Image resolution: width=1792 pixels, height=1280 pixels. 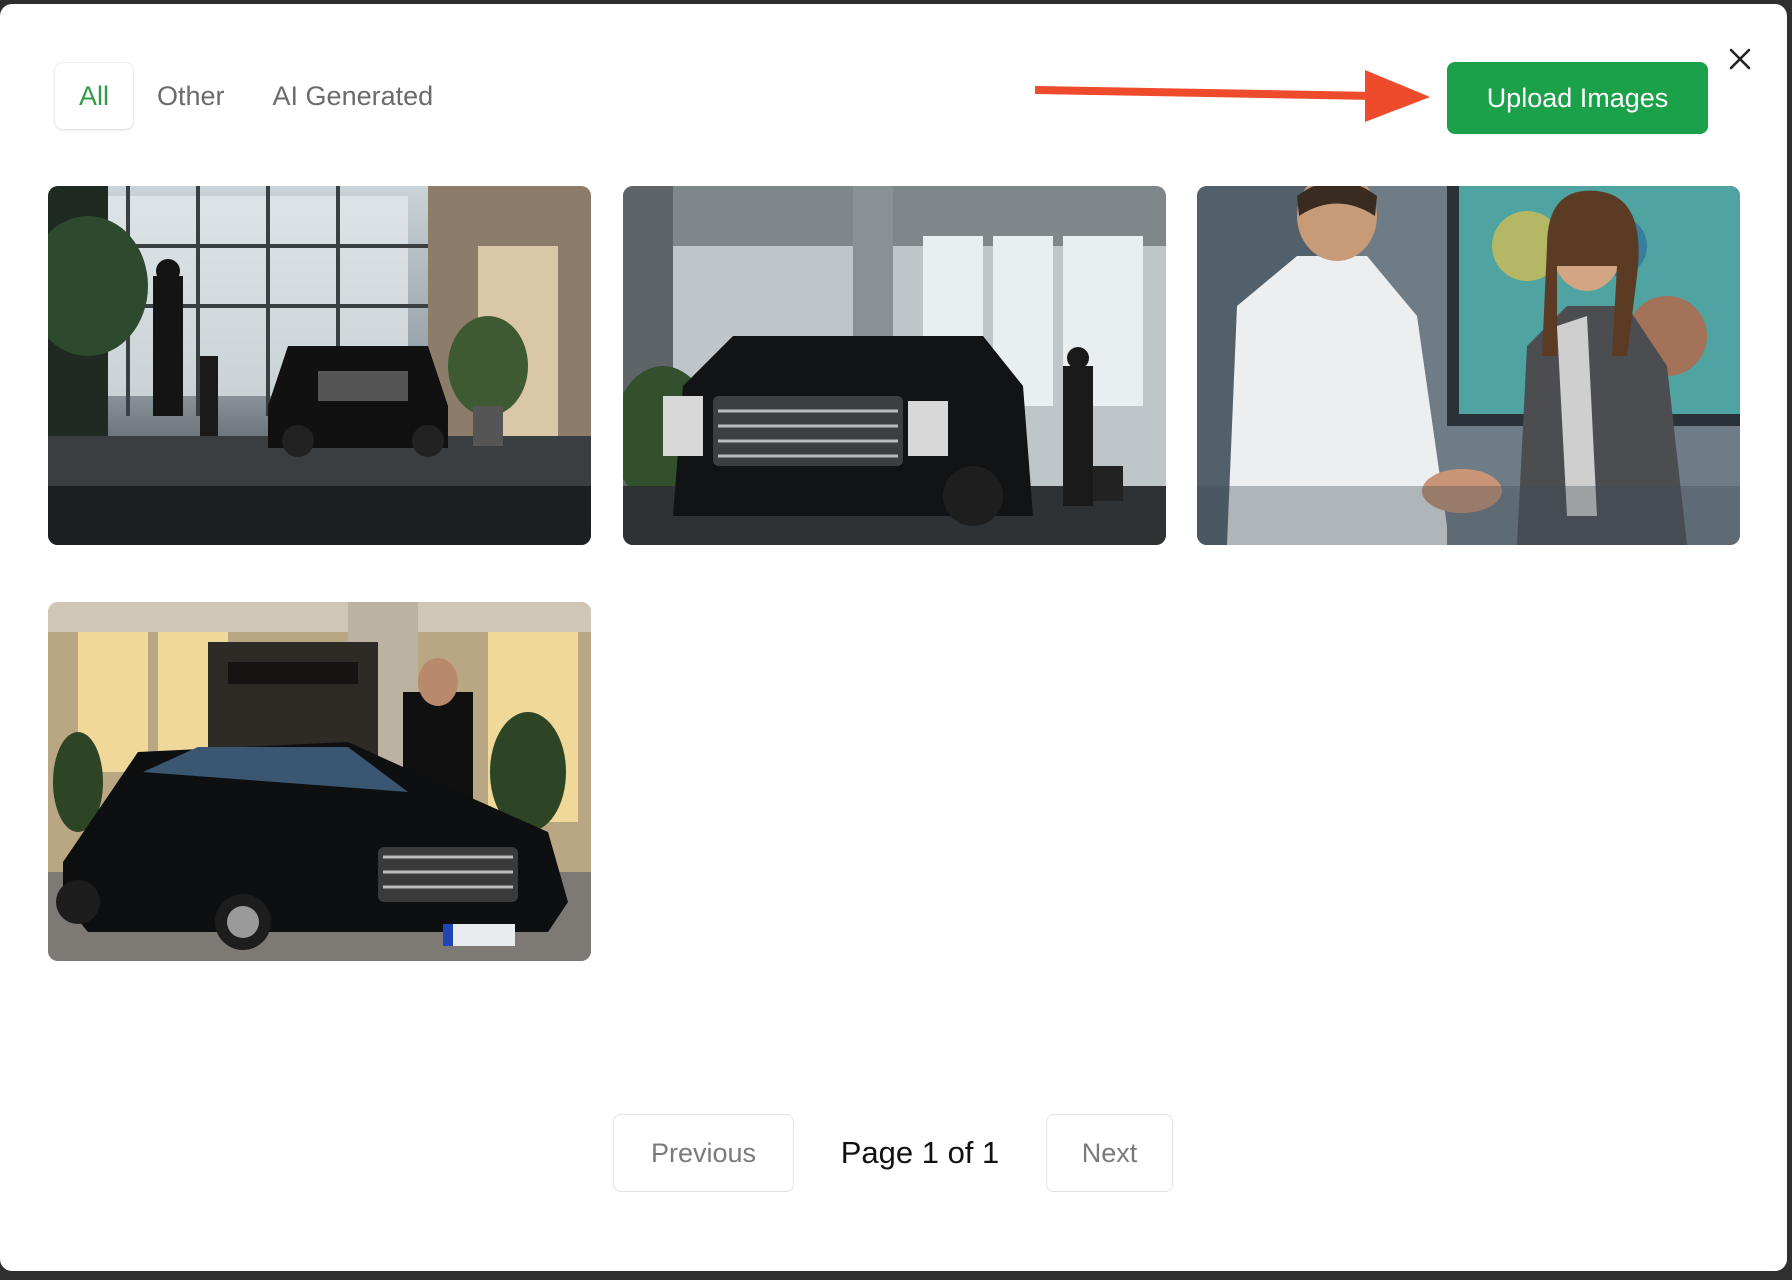 I want to click on close-button, so click(x=1740, y=59).